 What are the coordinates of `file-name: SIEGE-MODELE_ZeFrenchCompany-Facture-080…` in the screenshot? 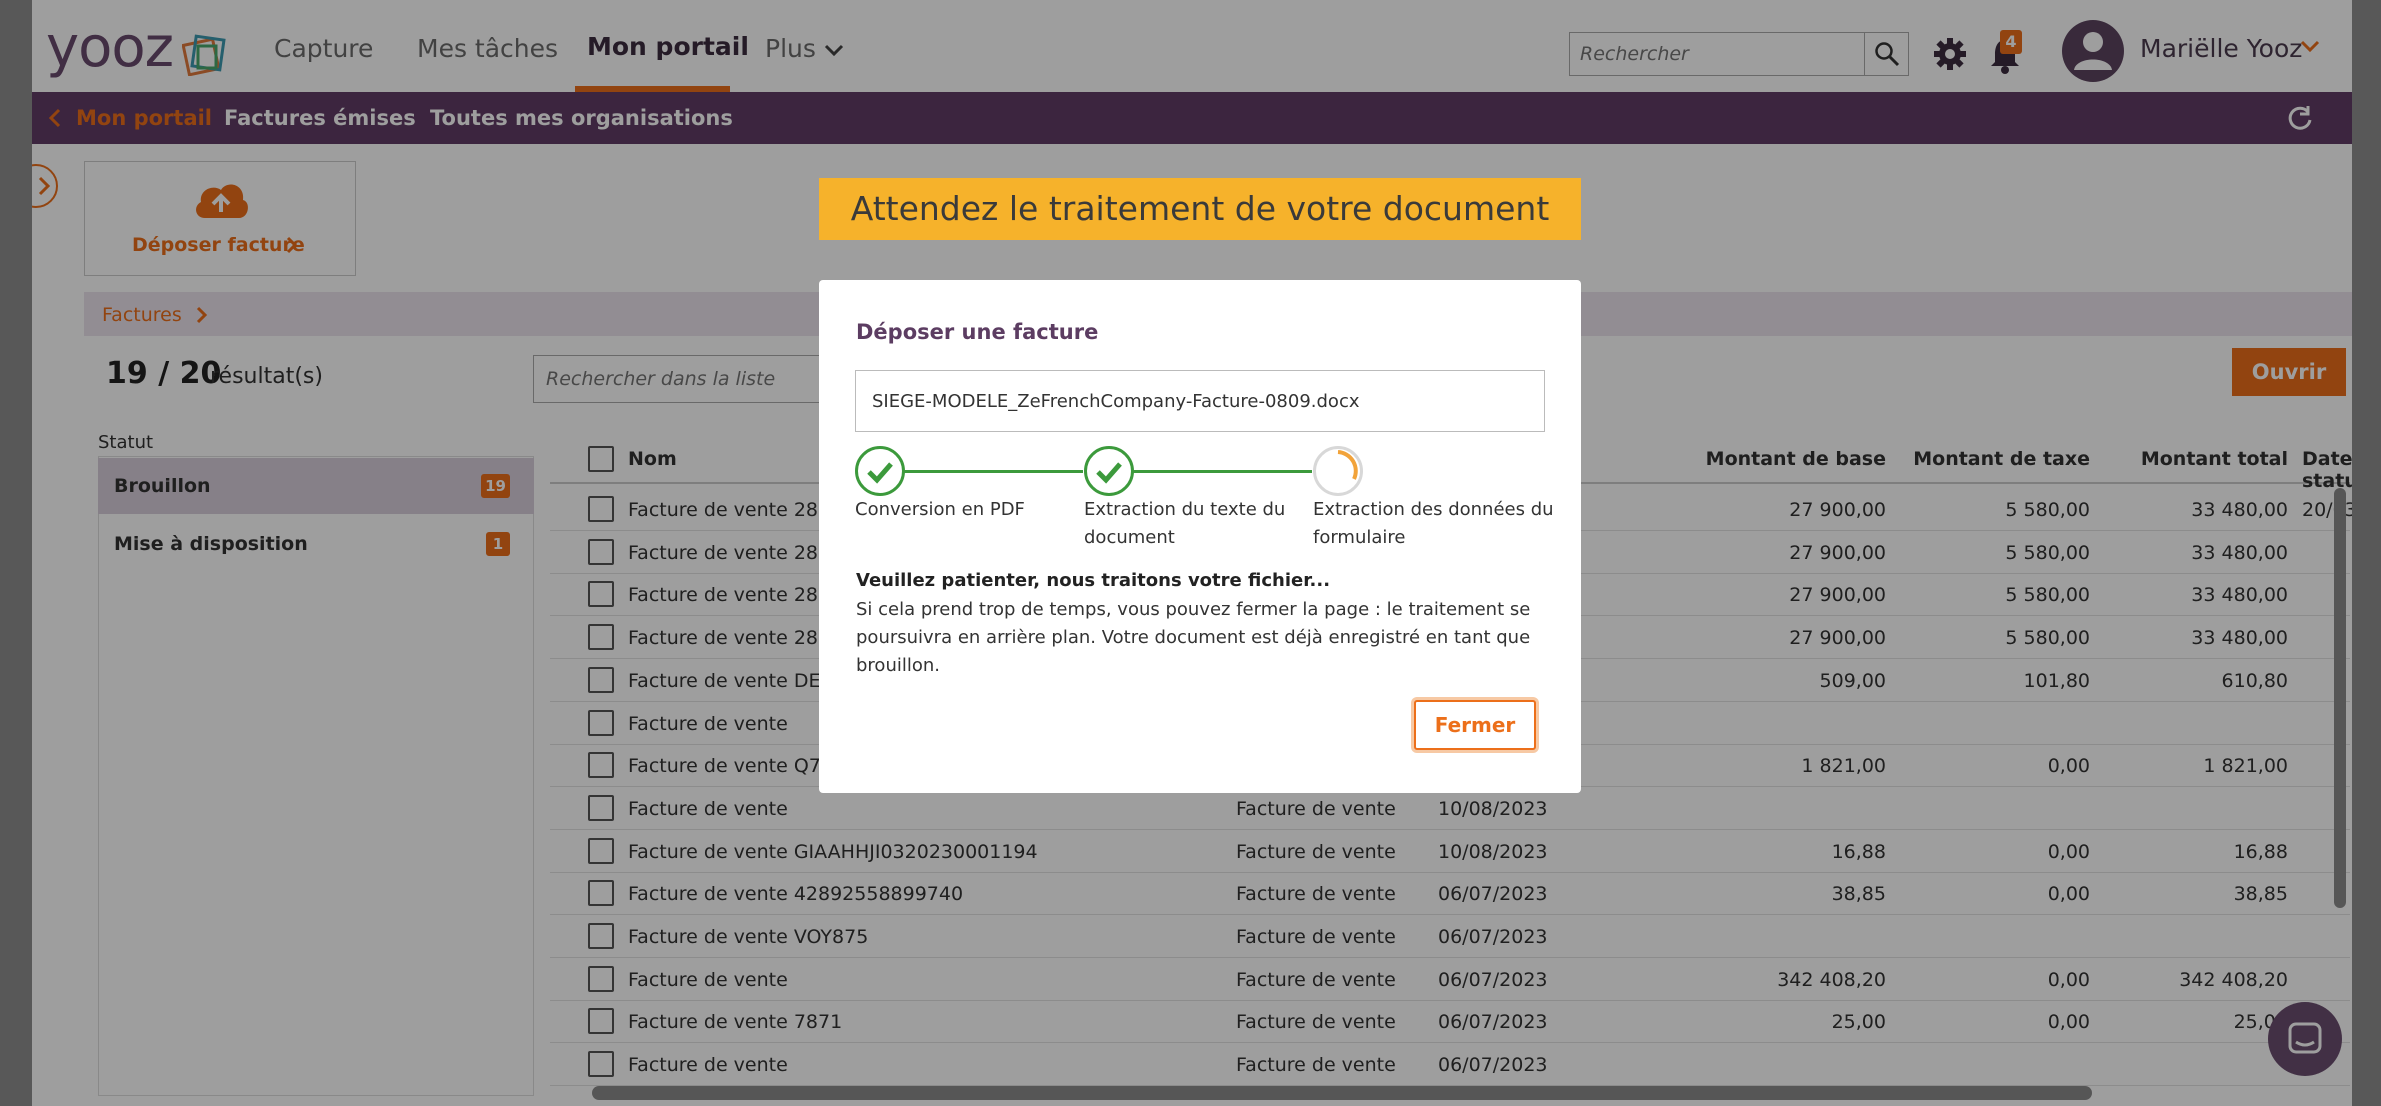 It's located at (1116, 401).